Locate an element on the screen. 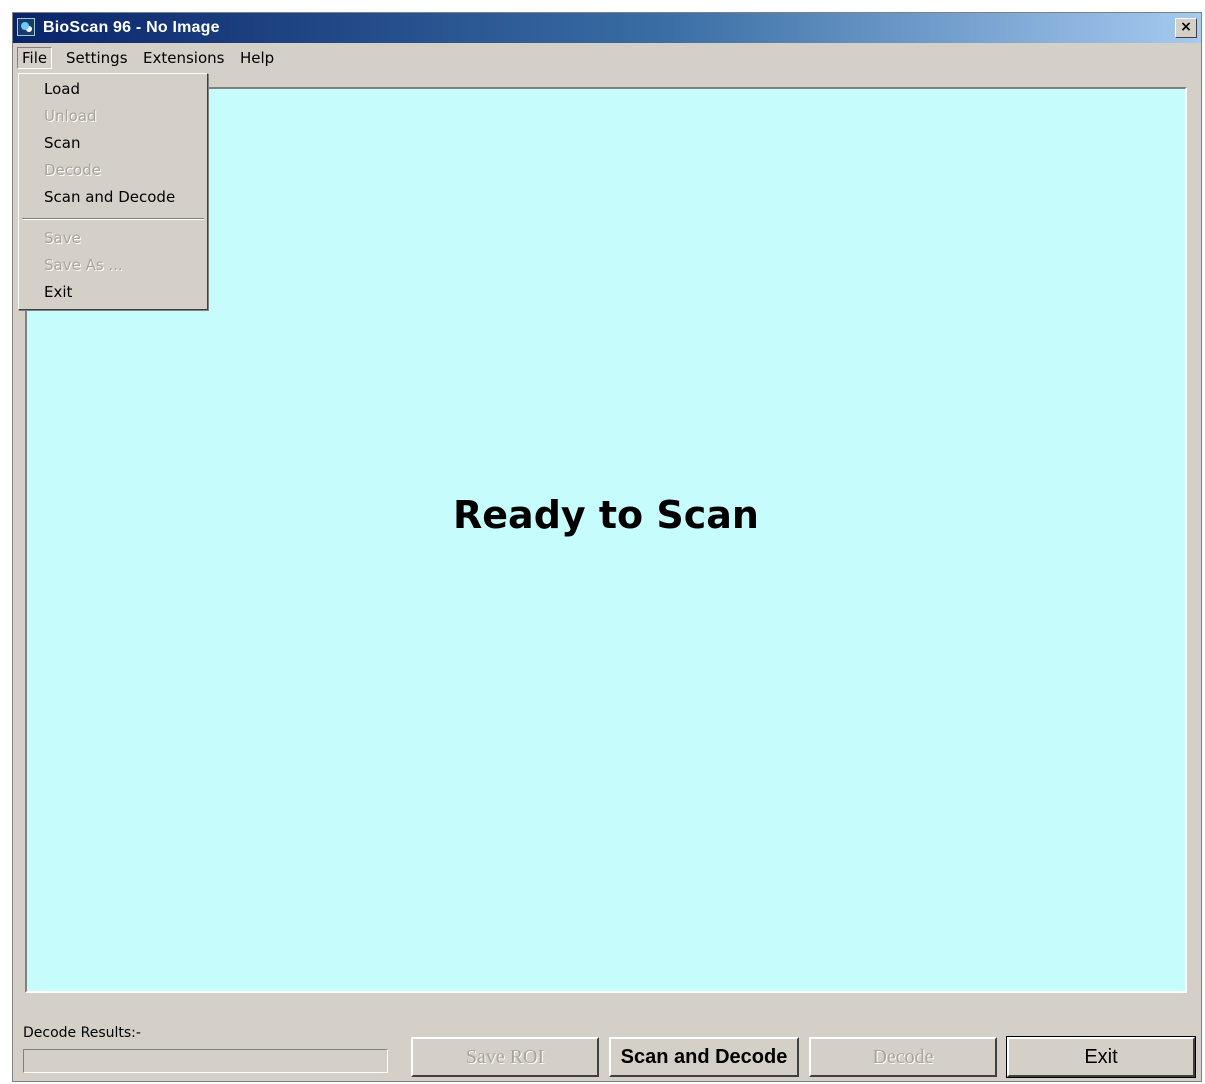  menu-bar: File Settings Extensions Help is located at coordinates (607, 57).